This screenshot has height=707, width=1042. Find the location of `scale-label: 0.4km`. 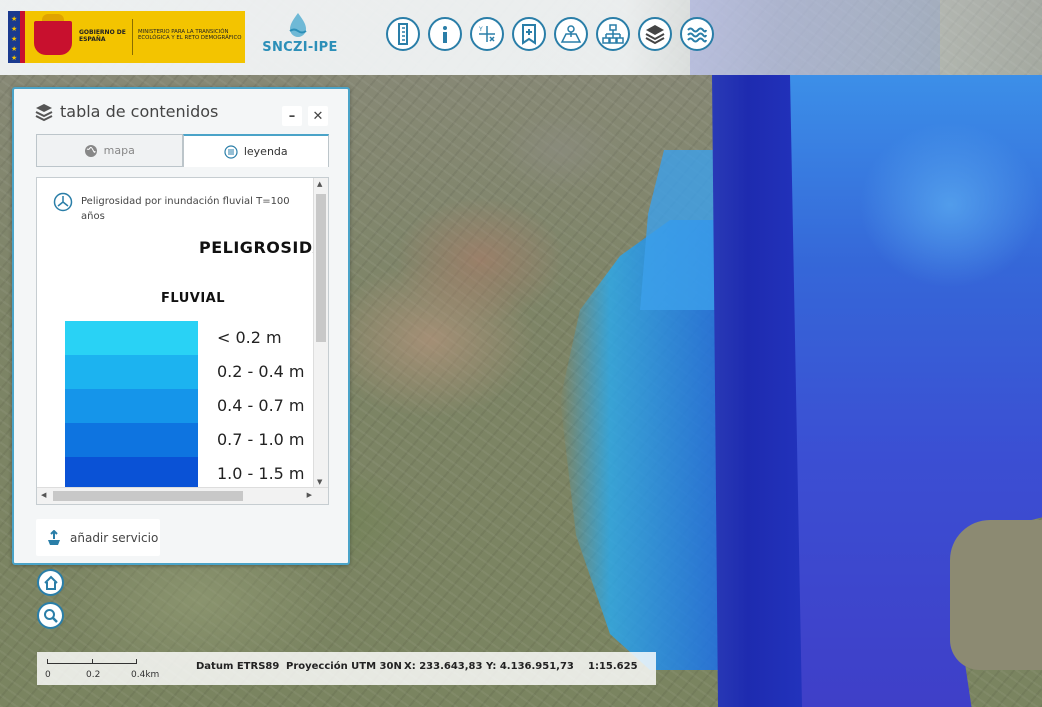

scale-label: 0.4km is located at coordinates (145, 675).